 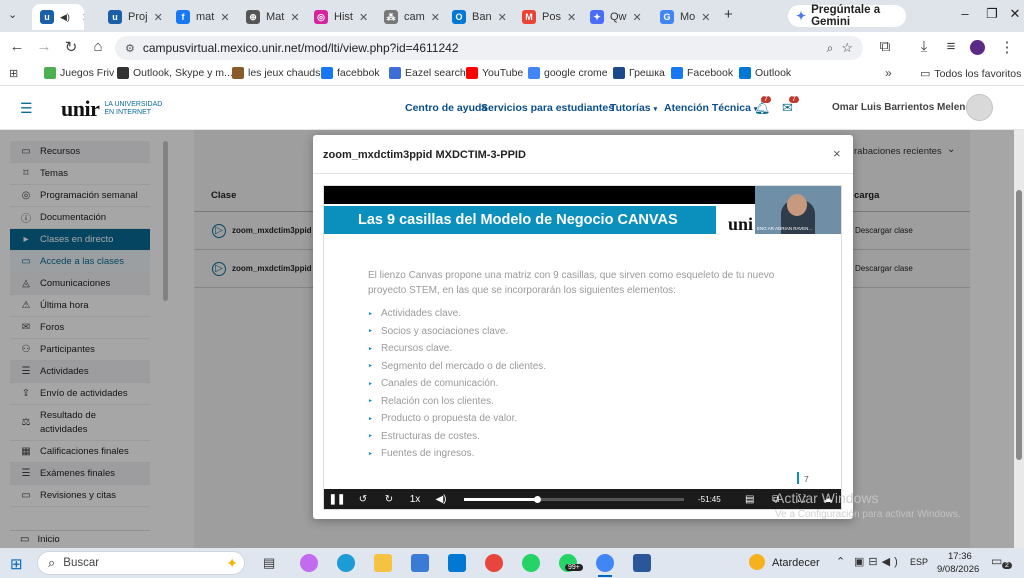 What do you see at coordinates (970, 74) in the screenshot?
I see `all-favorites: ▭ Todos los favoritos` at bounding box center [970, 74].